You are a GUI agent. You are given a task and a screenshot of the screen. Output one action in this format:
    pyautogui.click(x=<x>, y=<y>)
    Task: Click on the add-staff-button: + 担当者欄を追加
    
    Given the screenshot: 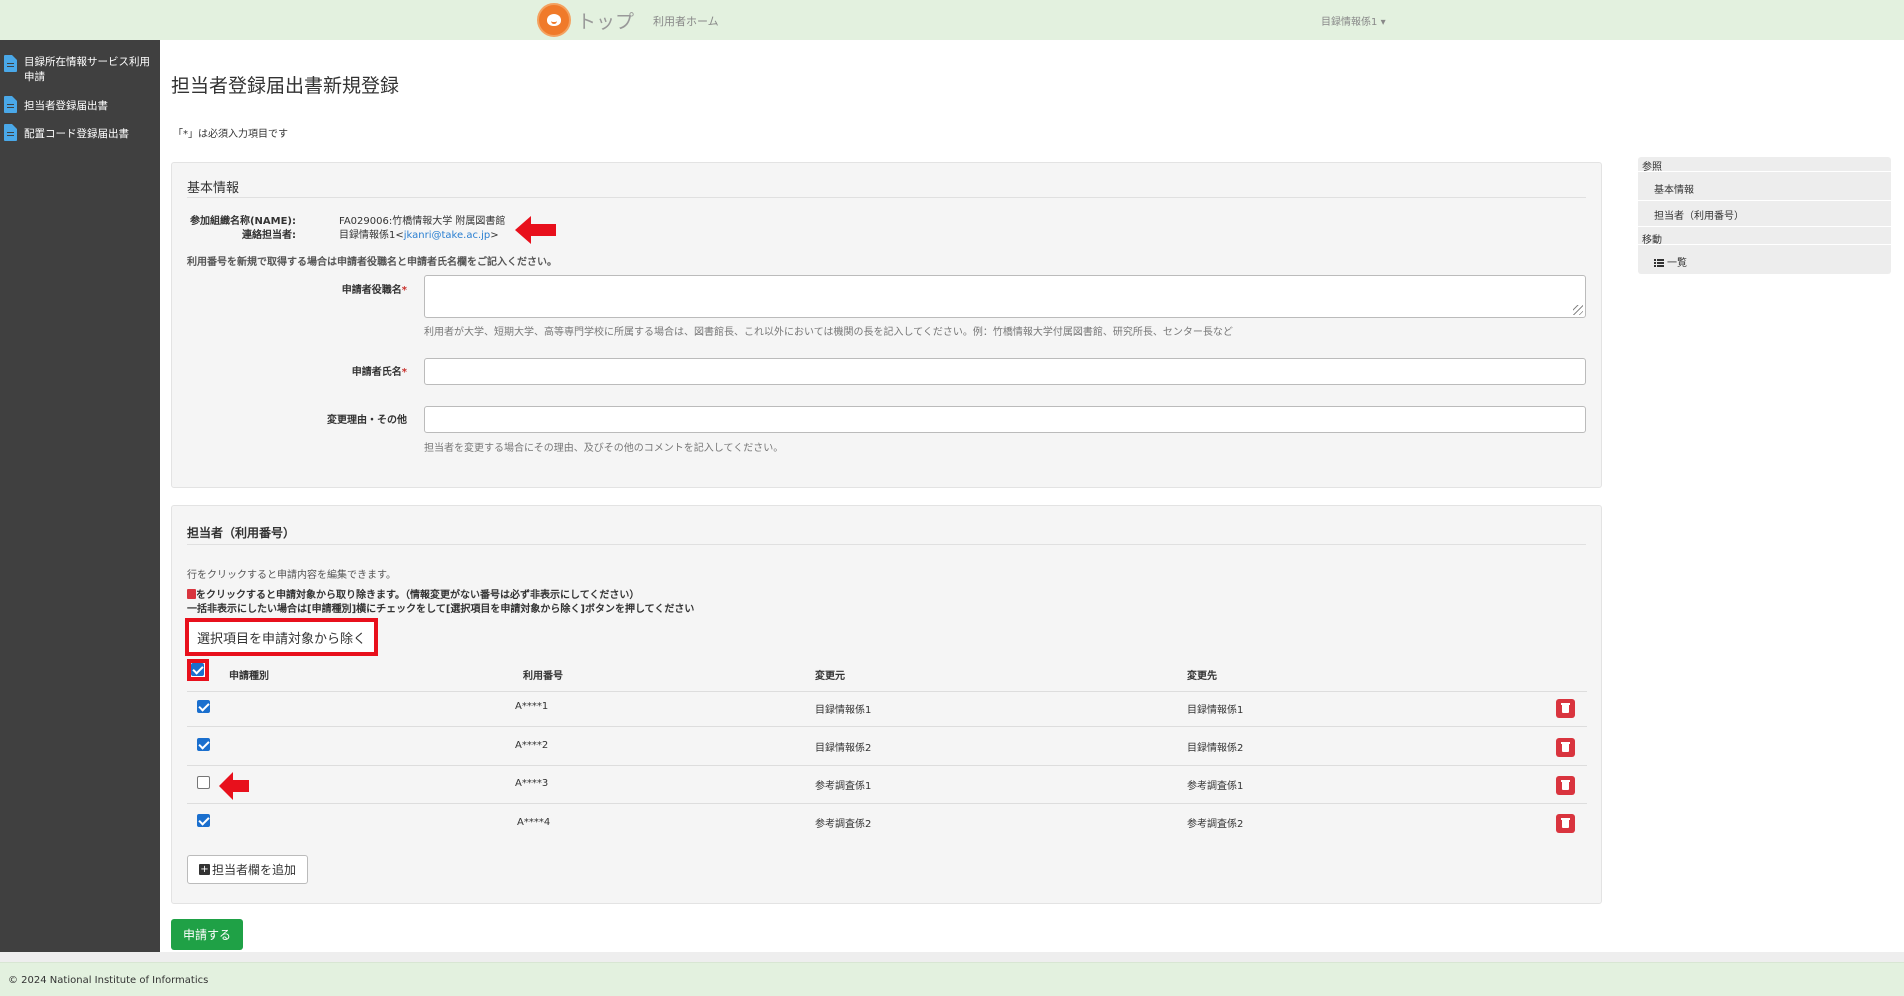 What is the action you would take?
    pyautogui.click(x=247, y=869)
    